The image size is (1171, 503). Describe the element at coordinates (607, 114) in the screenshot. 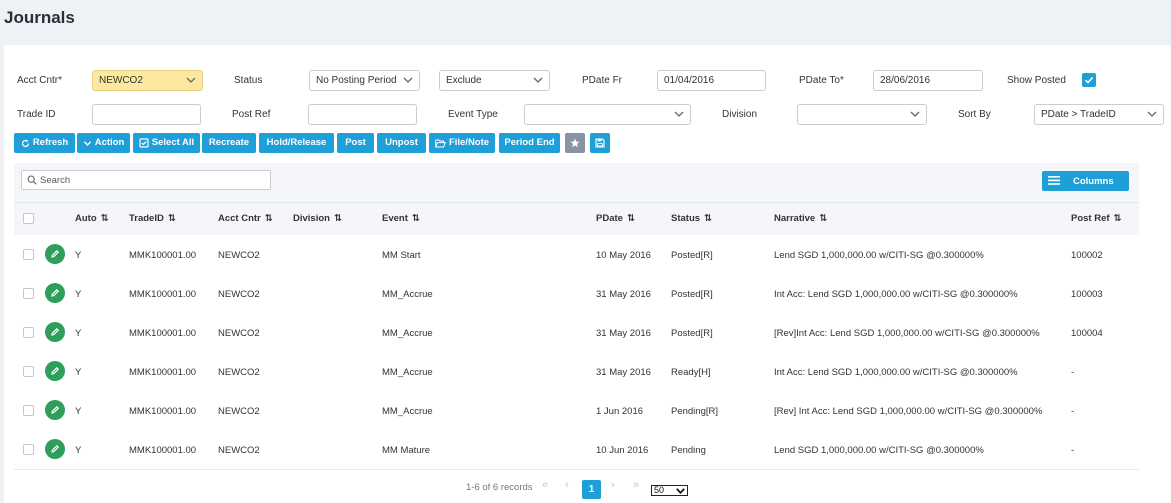

I see `event-type-select` at that location.